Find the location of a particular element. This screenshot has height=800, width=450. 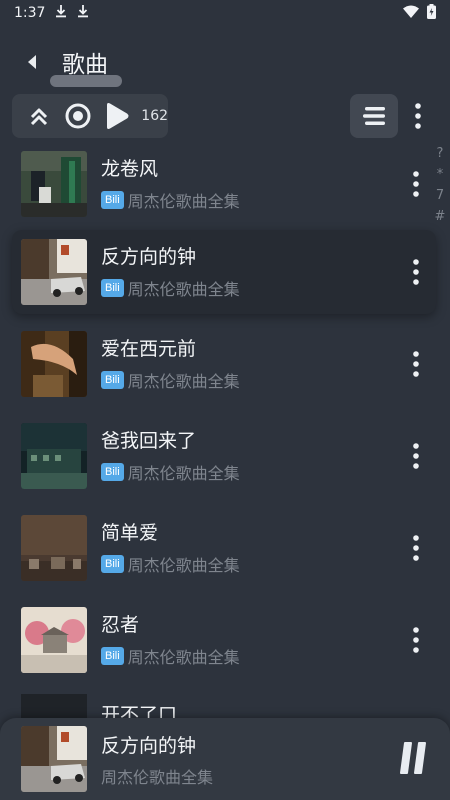

playback-toolbar: 162 is located at coordinates (90, 116).